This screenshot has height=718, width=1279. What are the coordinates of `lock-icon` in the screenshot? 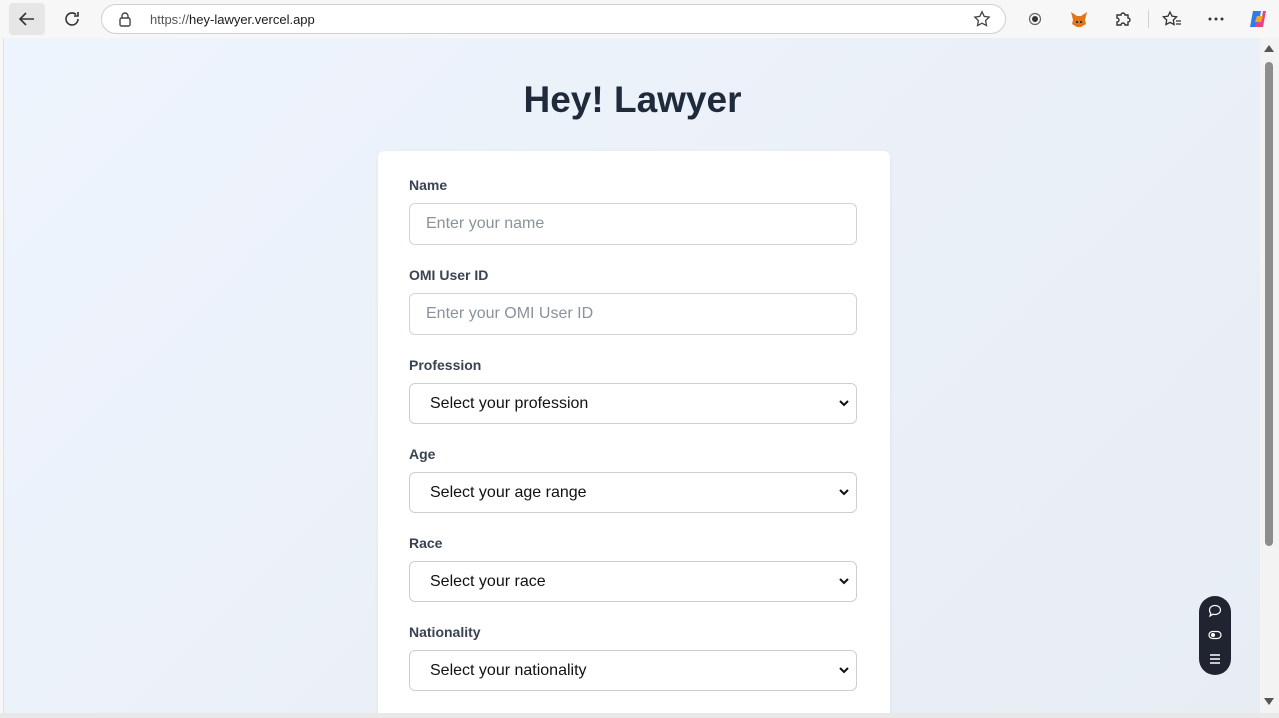 It's located at (125, 19).